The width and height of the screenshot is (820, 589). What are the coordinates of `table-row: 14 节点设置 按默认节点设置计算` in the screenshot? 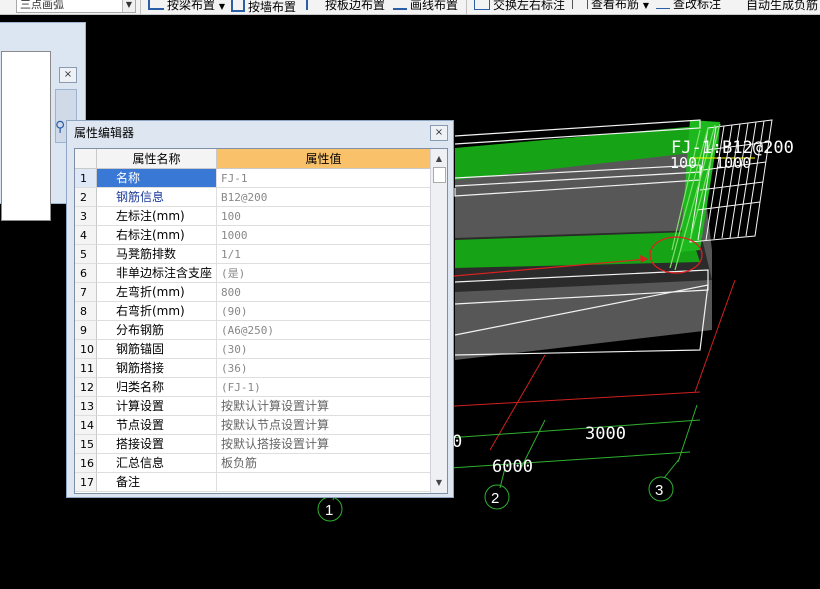 It's located at (252, 425).